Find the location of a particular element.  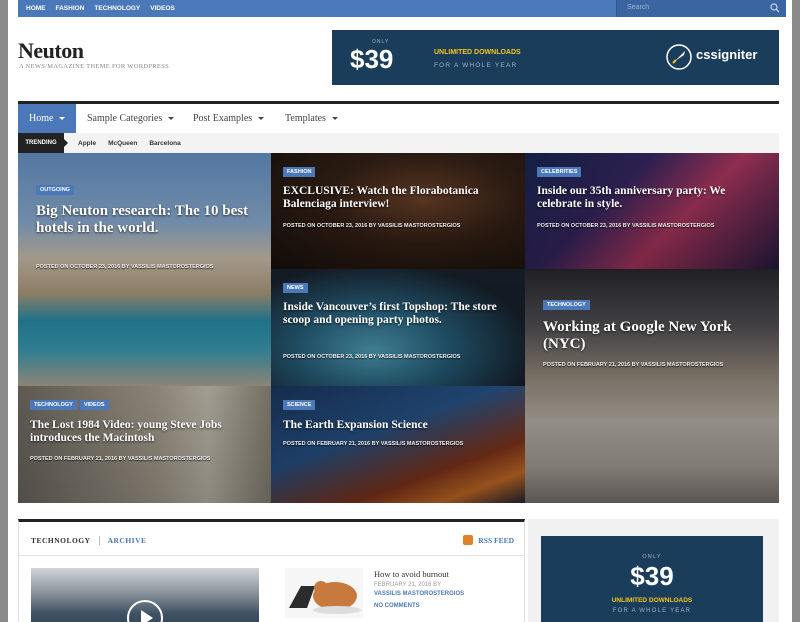

dog-laptop-image is located at coordinates (324, 593).